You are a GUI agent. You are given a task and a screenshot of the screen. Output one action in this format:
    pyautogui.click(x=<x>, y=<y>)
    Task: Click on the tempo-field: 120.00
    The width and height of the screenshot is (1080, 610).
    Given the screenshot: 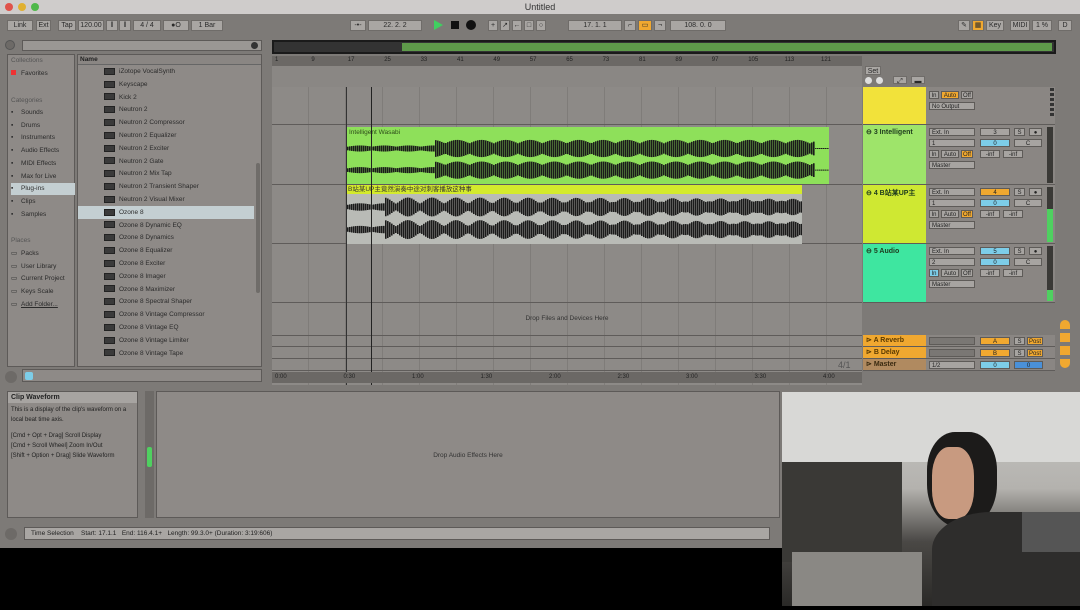 What is the action you would take?
    pyautogui.click(x=91, y=25)
    